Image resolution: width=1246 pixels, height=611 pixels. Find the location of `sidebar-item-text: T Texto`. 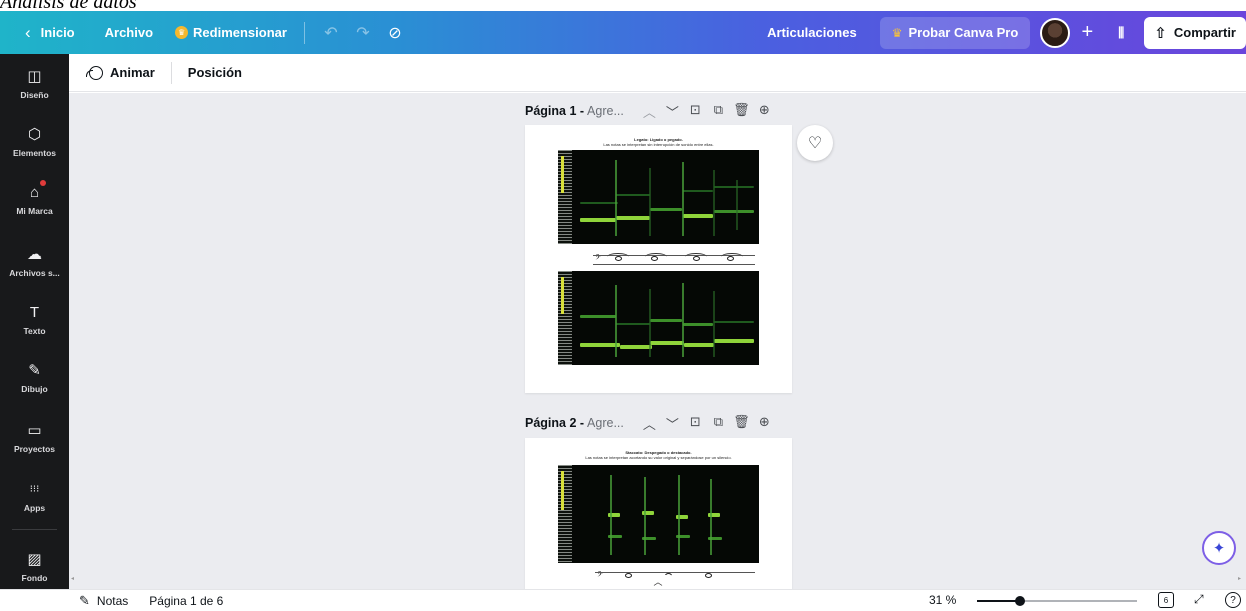

sidebar-item-text: T Texto is located at coordinates (34, 319).